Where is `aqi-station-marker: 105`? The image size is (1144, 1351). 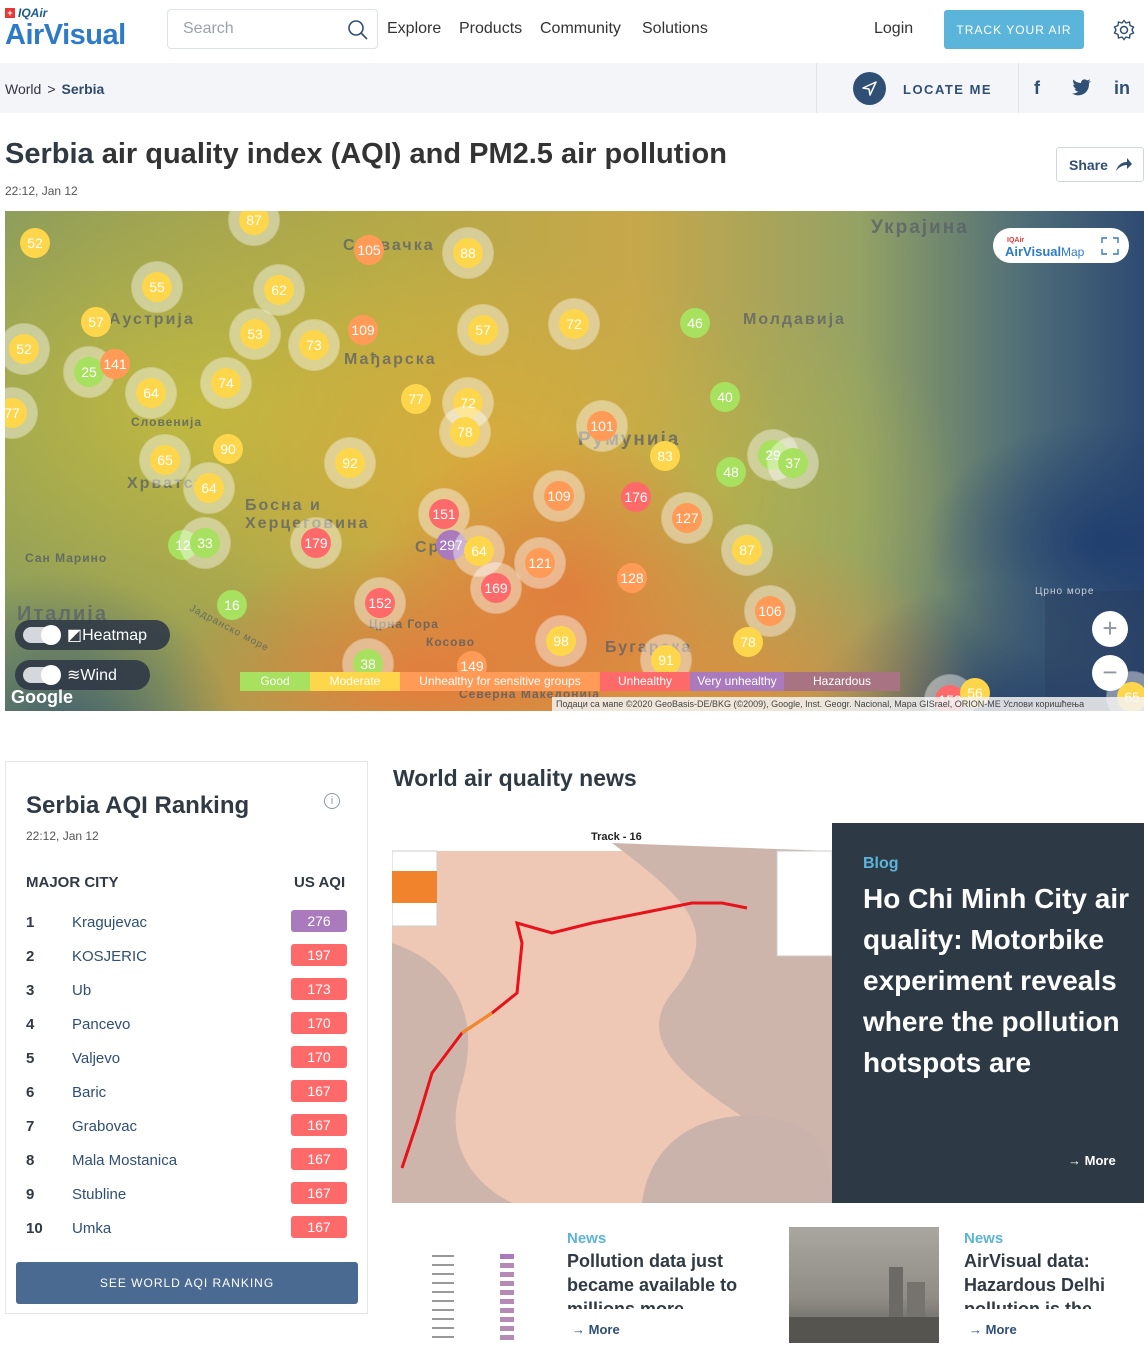
aqi-station-marker: 105 is located at coordinates (369, 250).